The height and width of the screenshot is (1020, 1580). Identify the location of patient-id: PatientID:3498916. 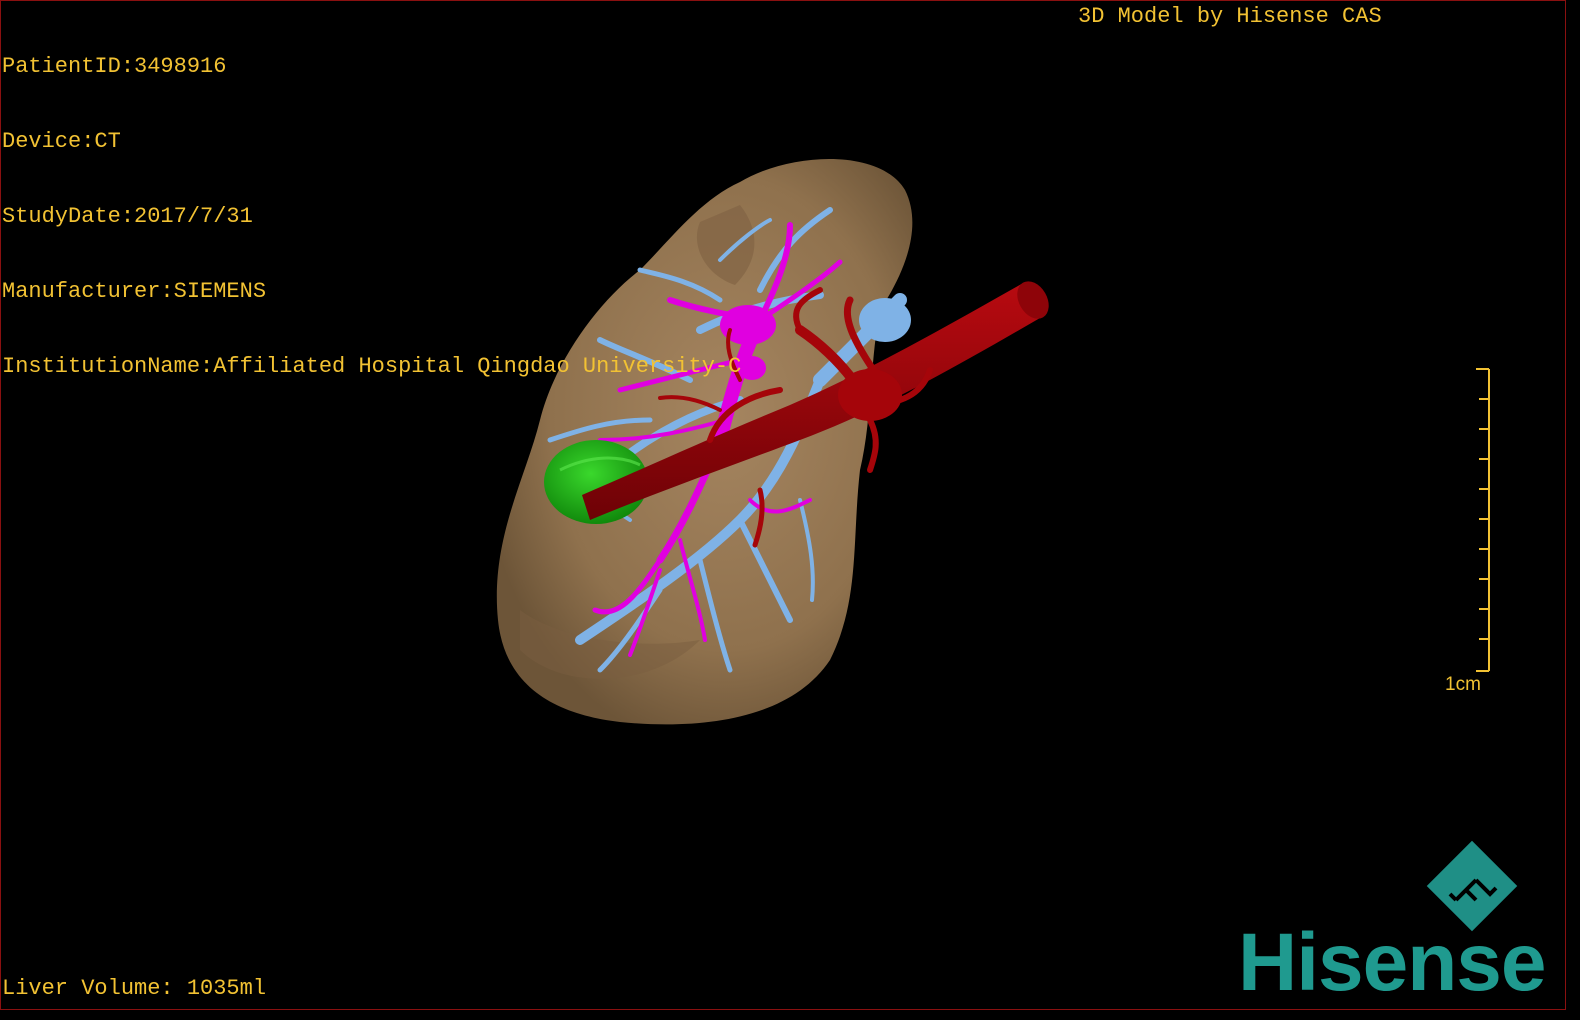
(114, 66).